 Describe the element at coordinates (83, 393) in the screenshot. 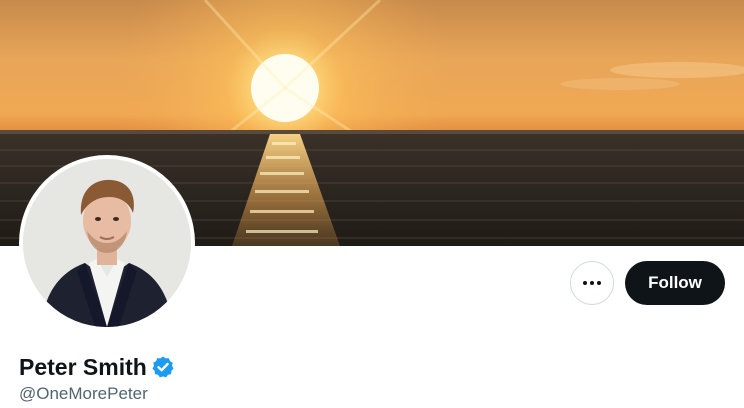

I see `user-handle: @OneMorePeter` at that location.